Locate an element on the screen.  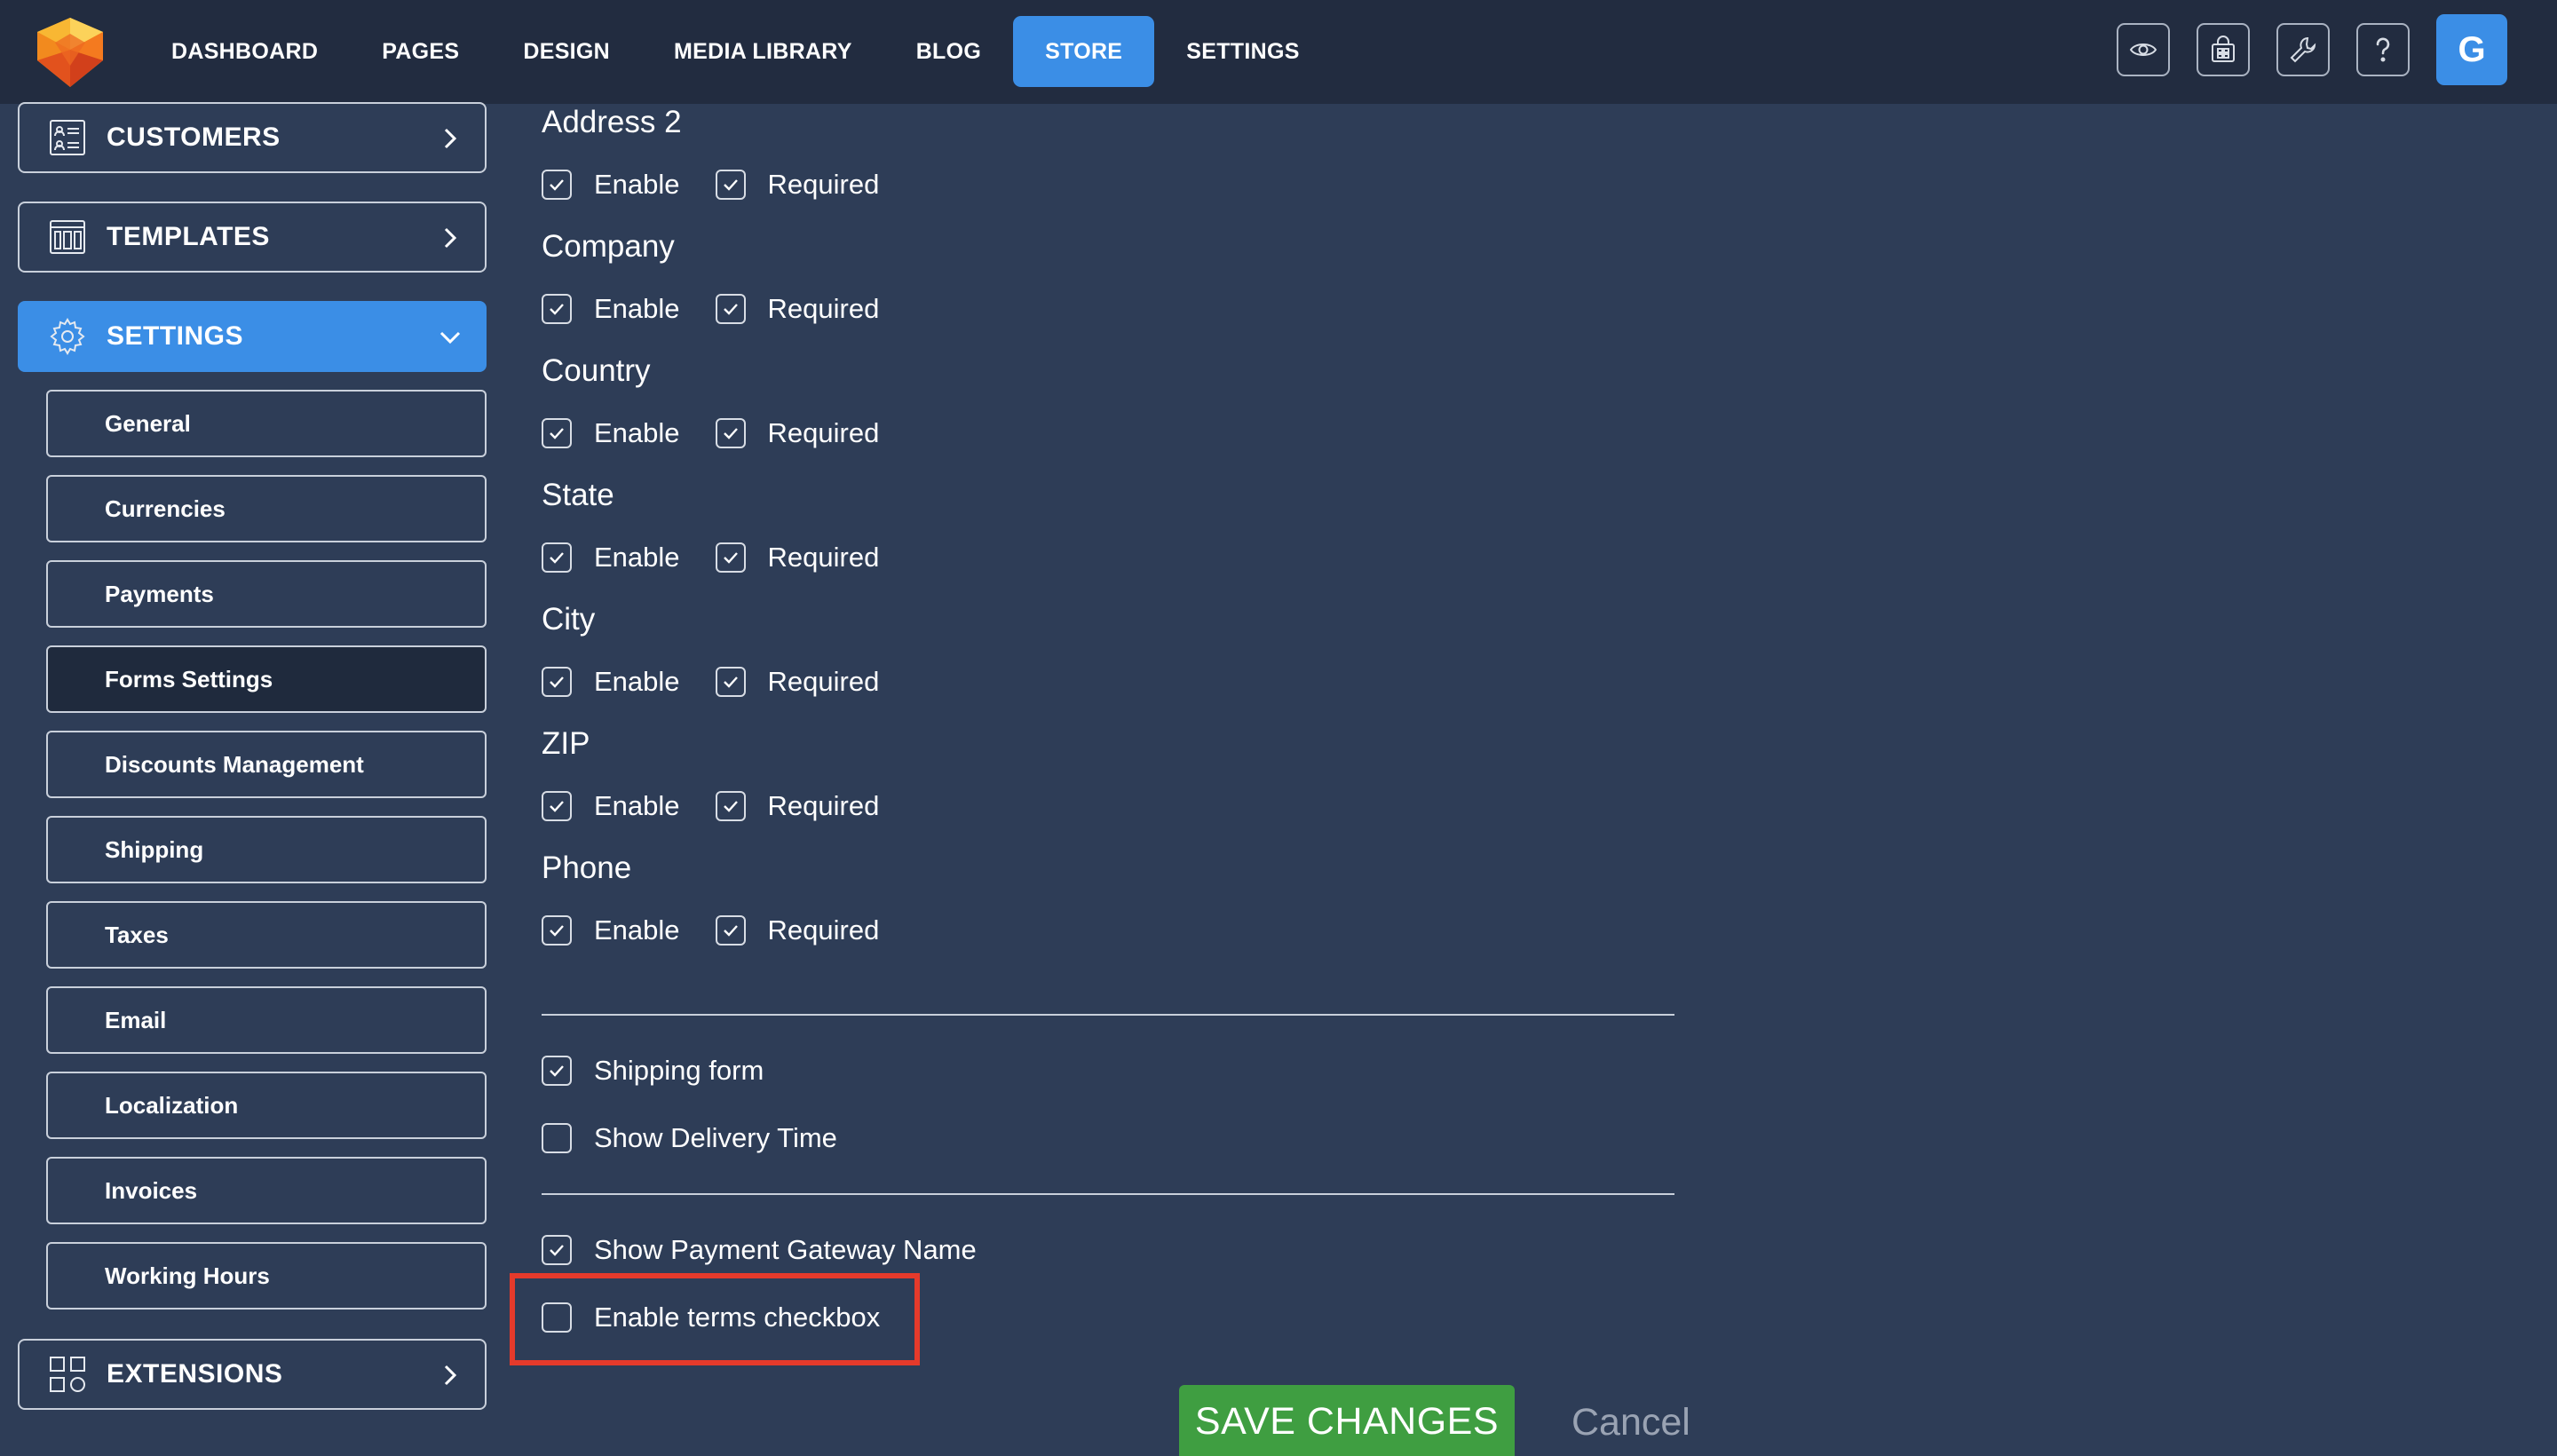
highlight-box is located at coordinates (715, 1319).